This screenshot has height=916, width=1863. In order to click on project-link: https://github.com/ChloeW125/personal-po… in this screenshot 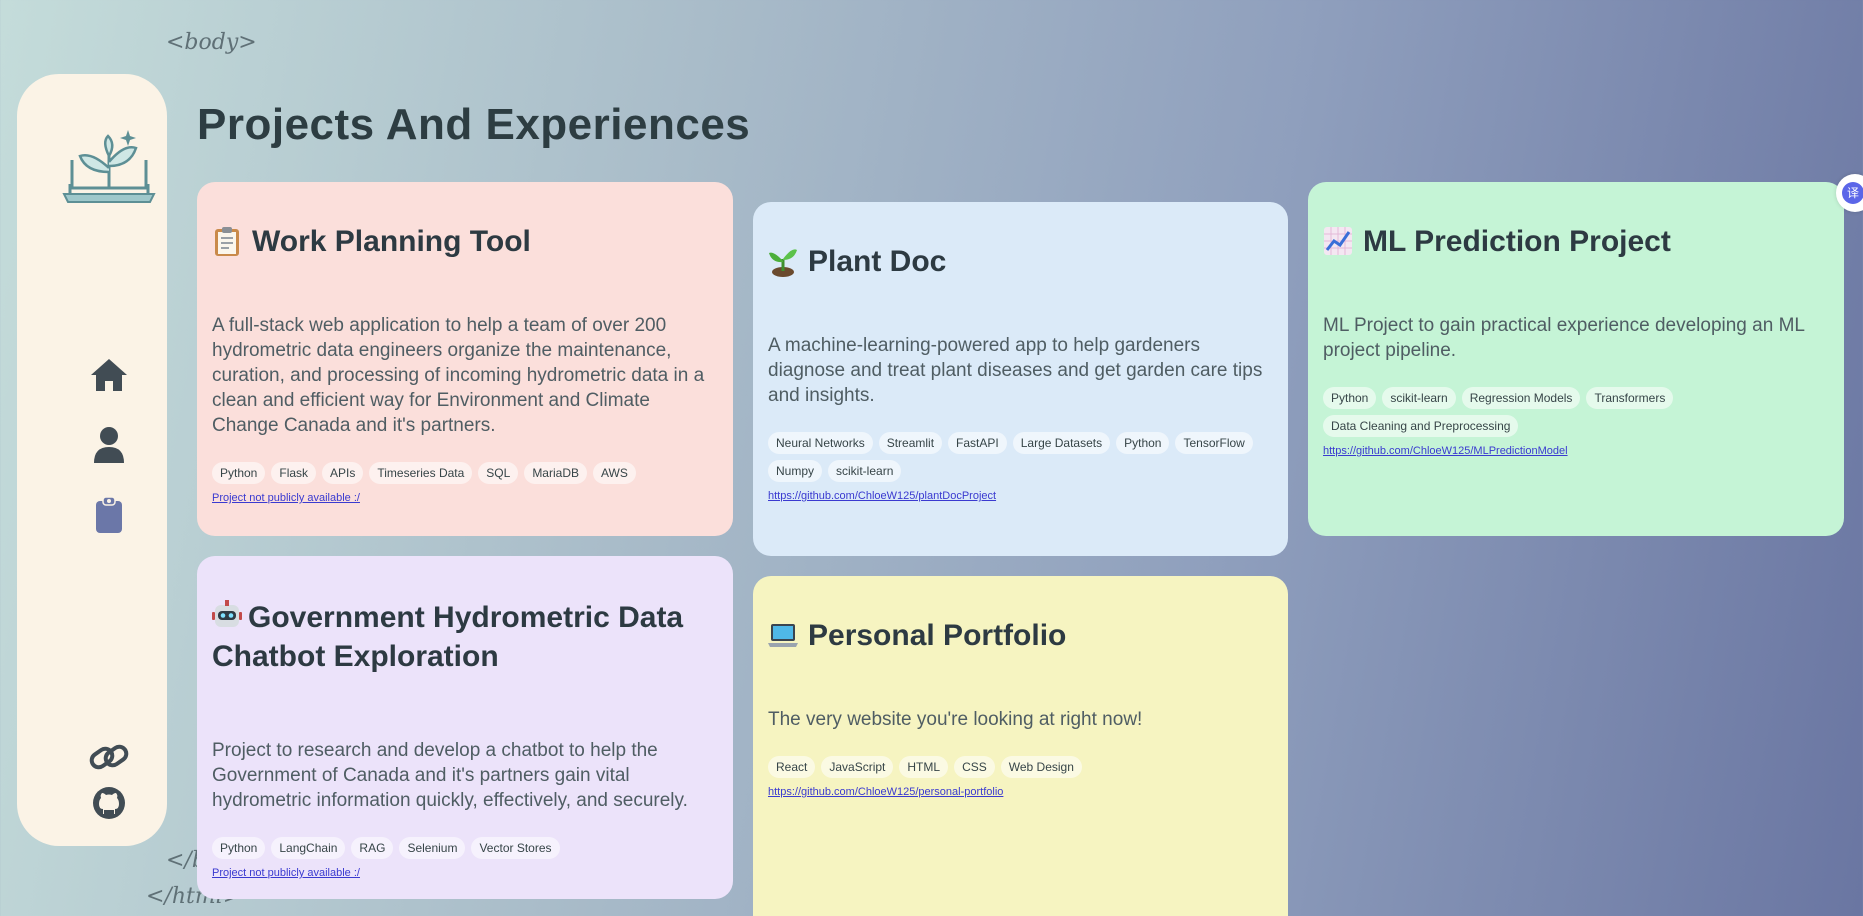, I will do `click(885, 792)`.